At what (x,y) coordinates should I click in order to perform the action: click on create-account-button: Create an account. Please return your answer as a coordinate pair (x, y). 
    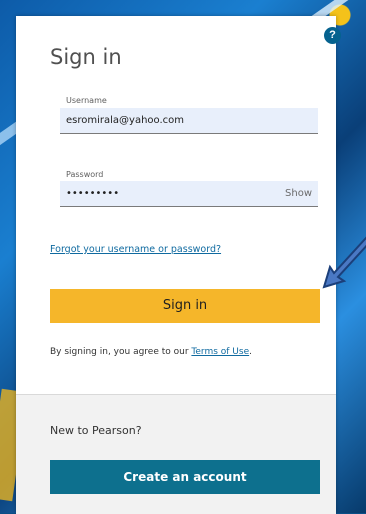
    Looking at the image, I should click on (185, 477).